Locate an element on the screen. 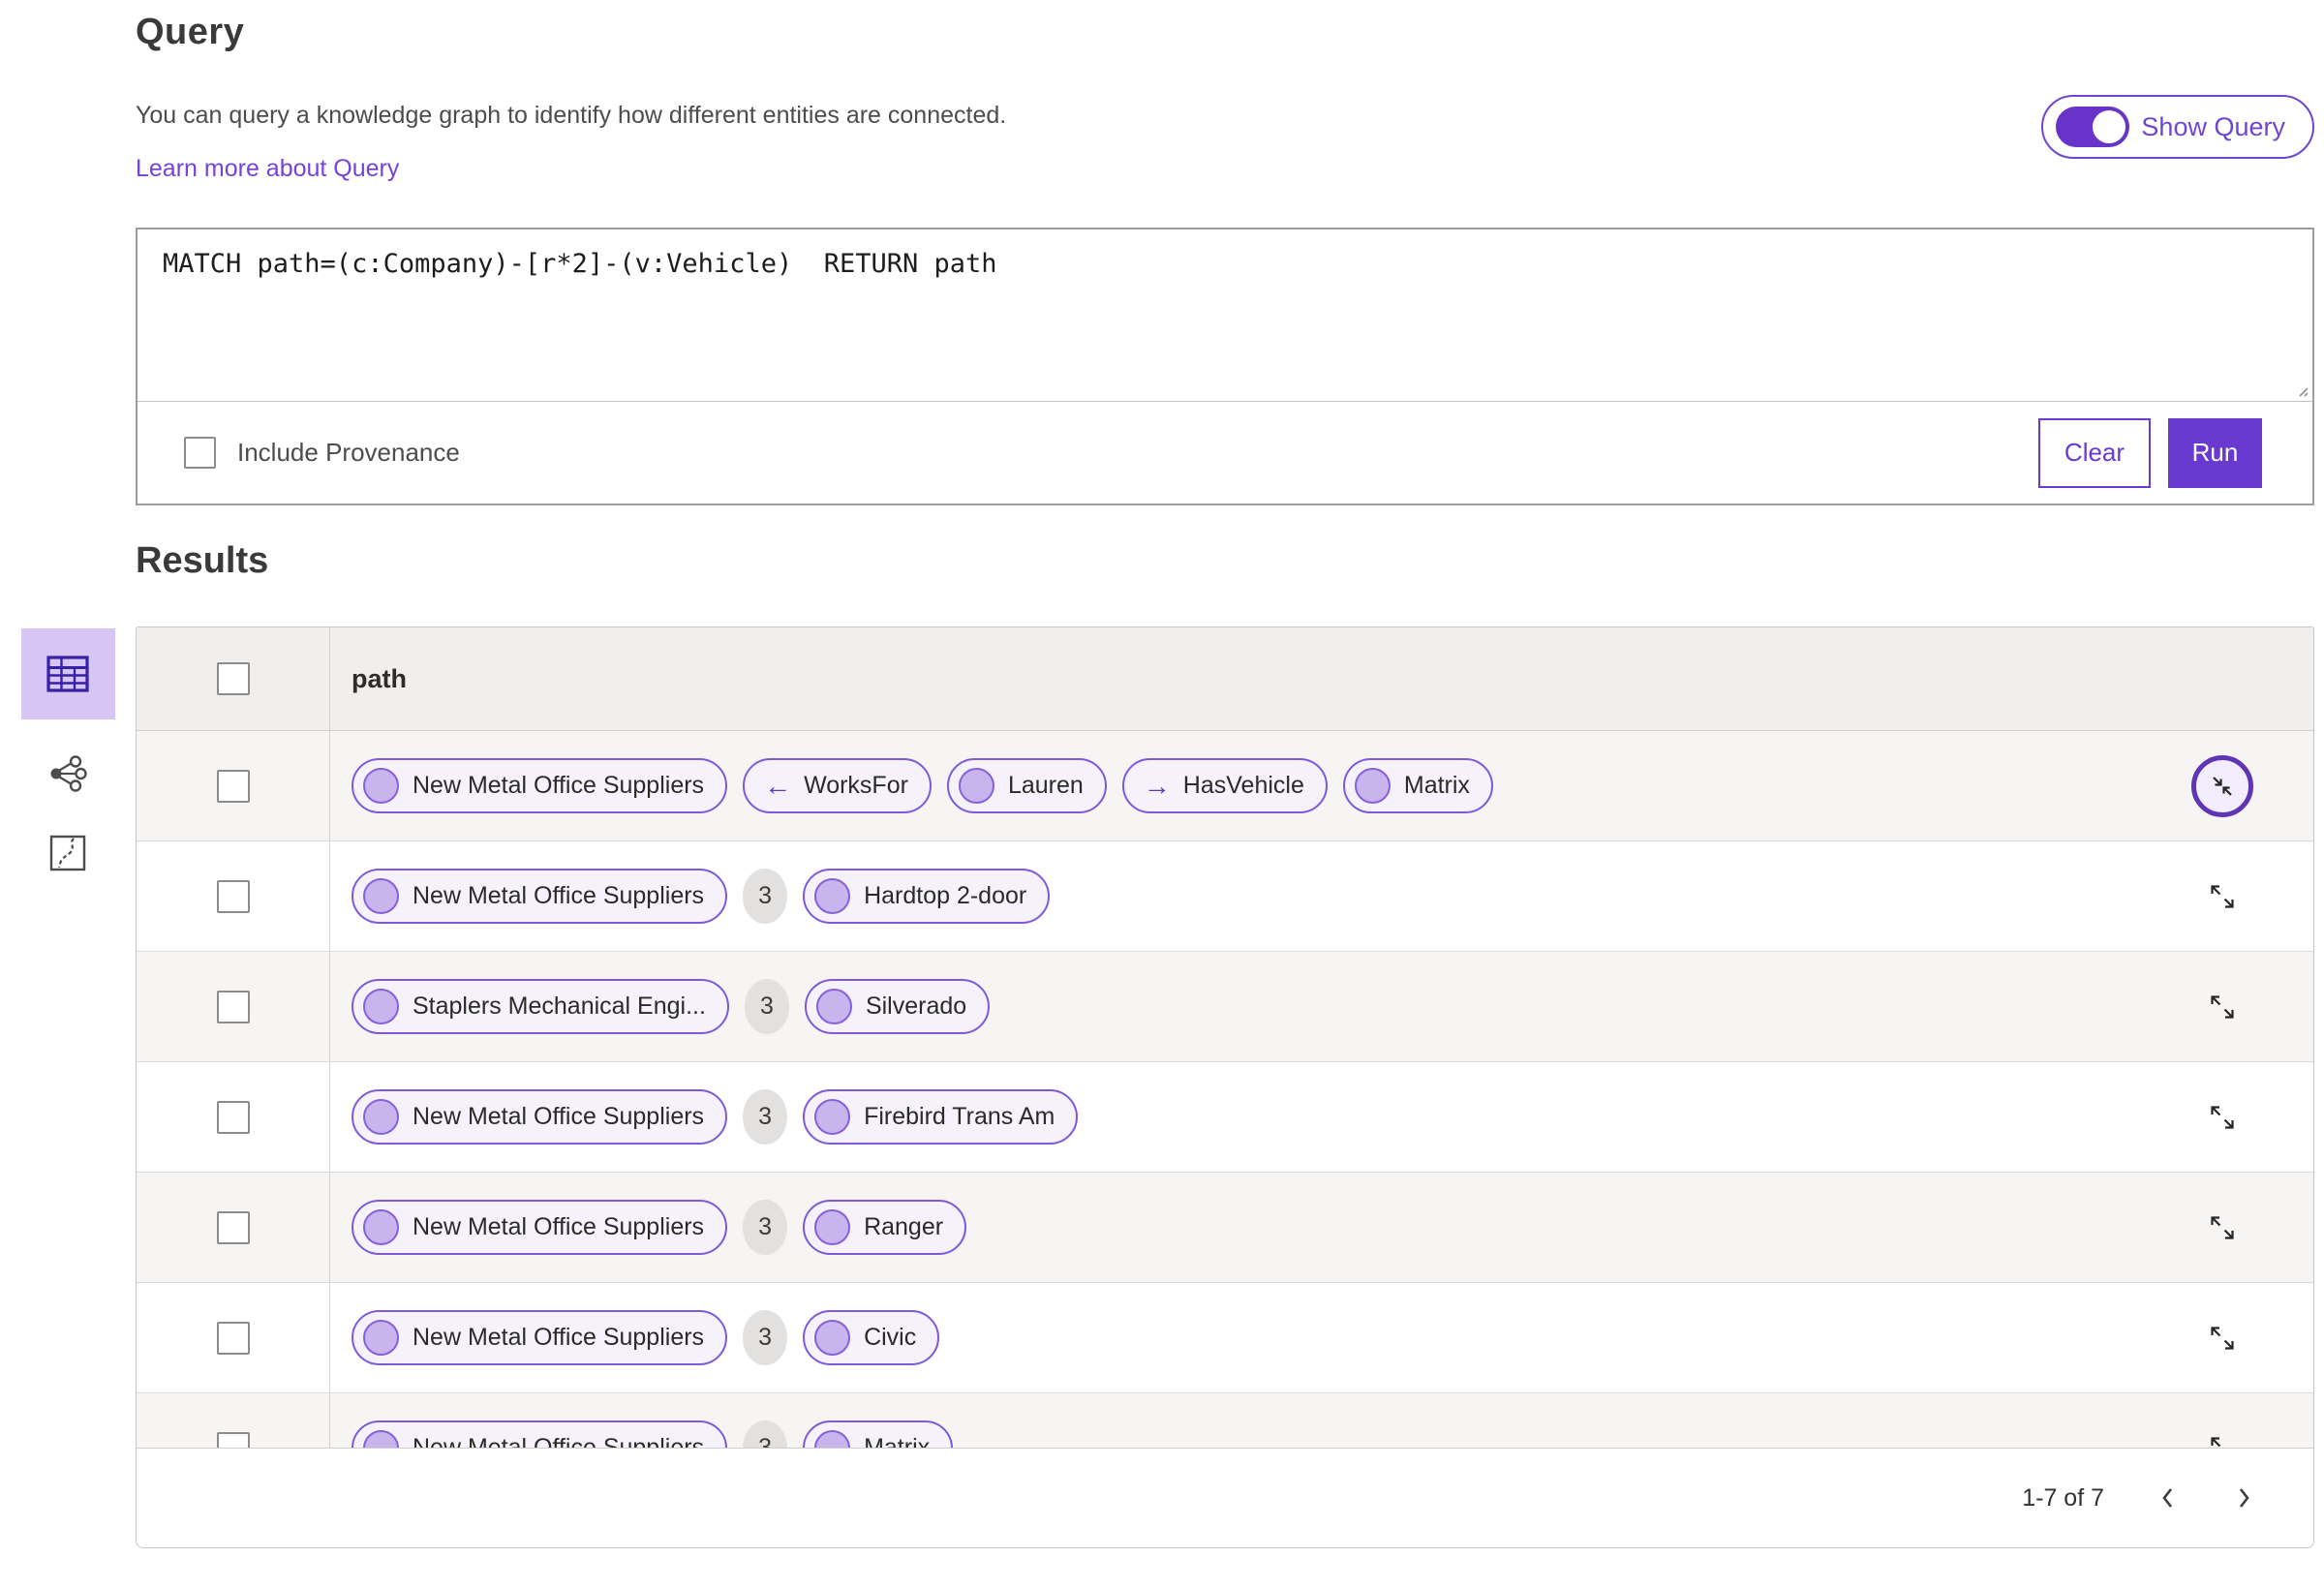 The width and height of the screenshot is (2324, 1588). link-chart-icon is located at coordinates (68, 773).